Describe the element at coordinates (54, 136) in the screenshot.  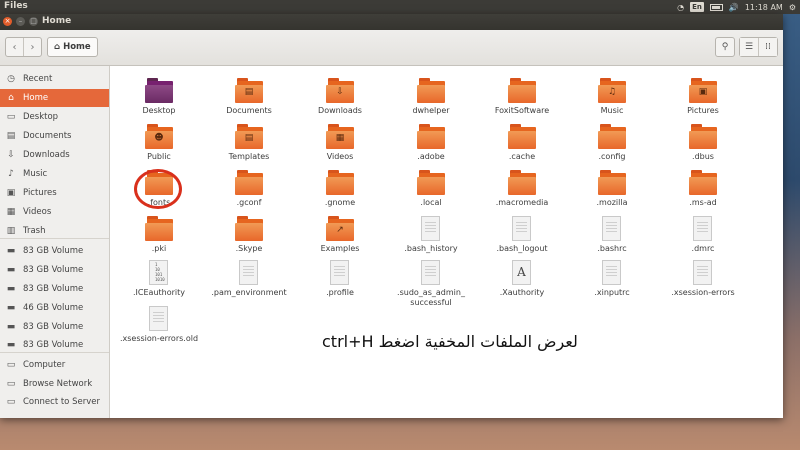
I see `sidebar-item-documents: ▤ Documents` at that location.